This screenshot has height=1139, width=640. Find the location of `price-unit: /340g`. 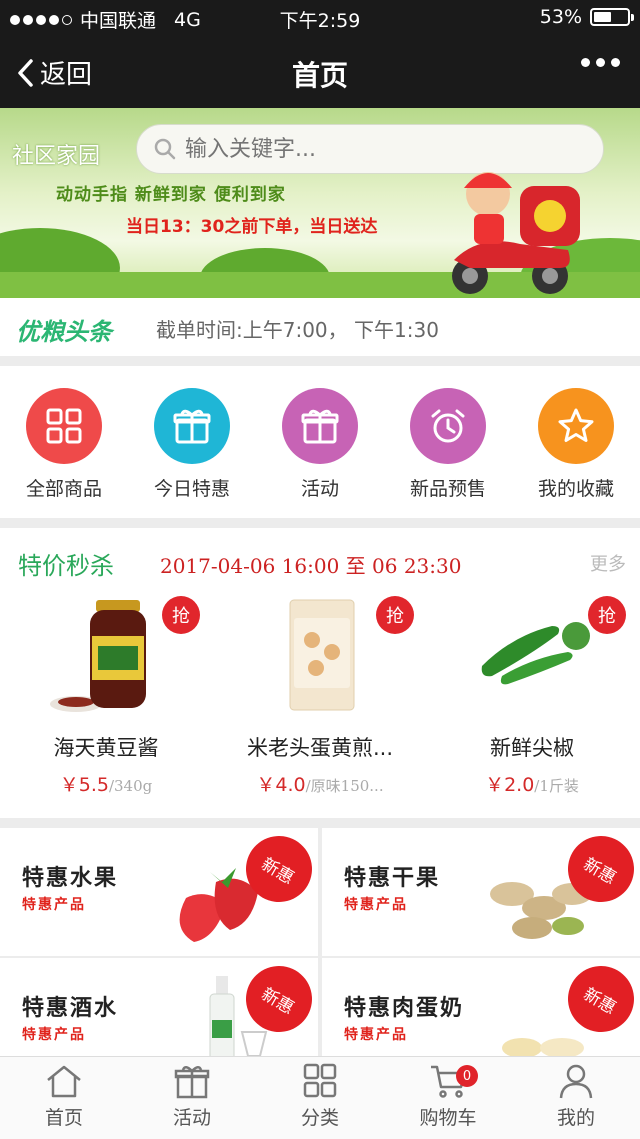

price-unit: /340g is located at coordinates (130, 786).